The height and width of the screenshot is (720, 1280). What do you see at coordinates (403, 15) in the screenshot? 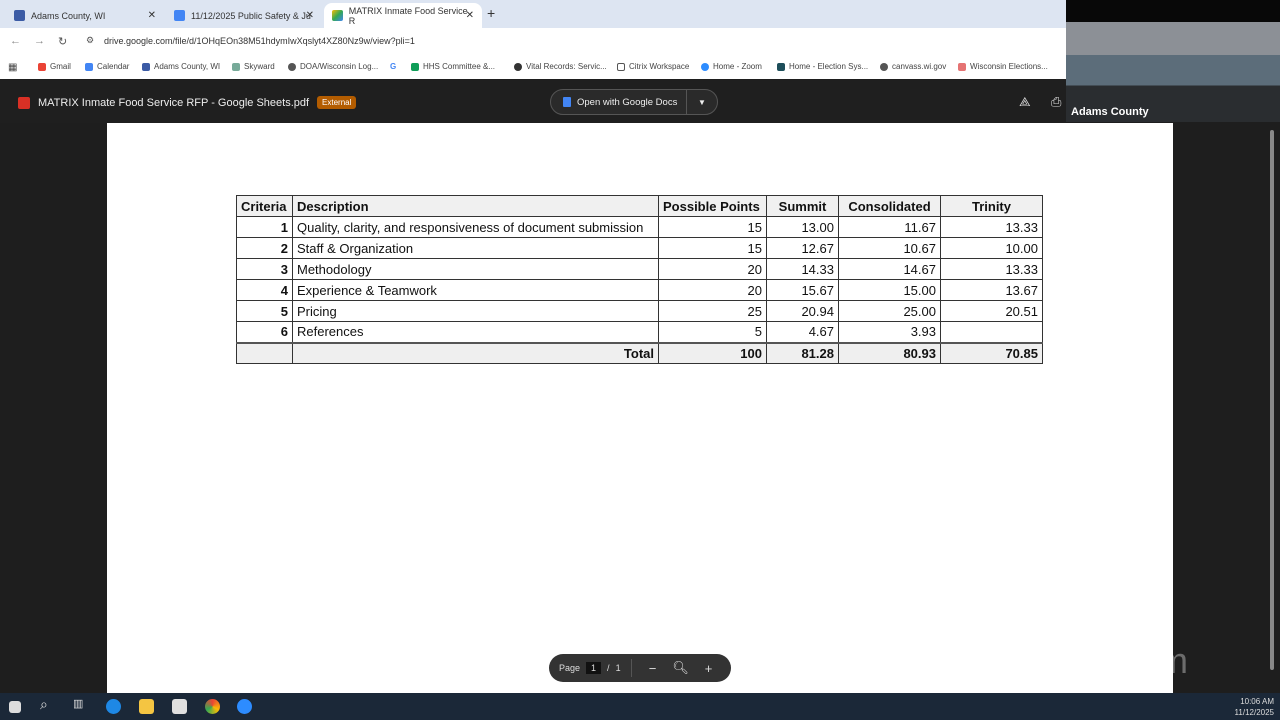
I see `tab-matrix-pdf: MATRIX Inmate Food Service R ✕` at bounding box center [403, 15].